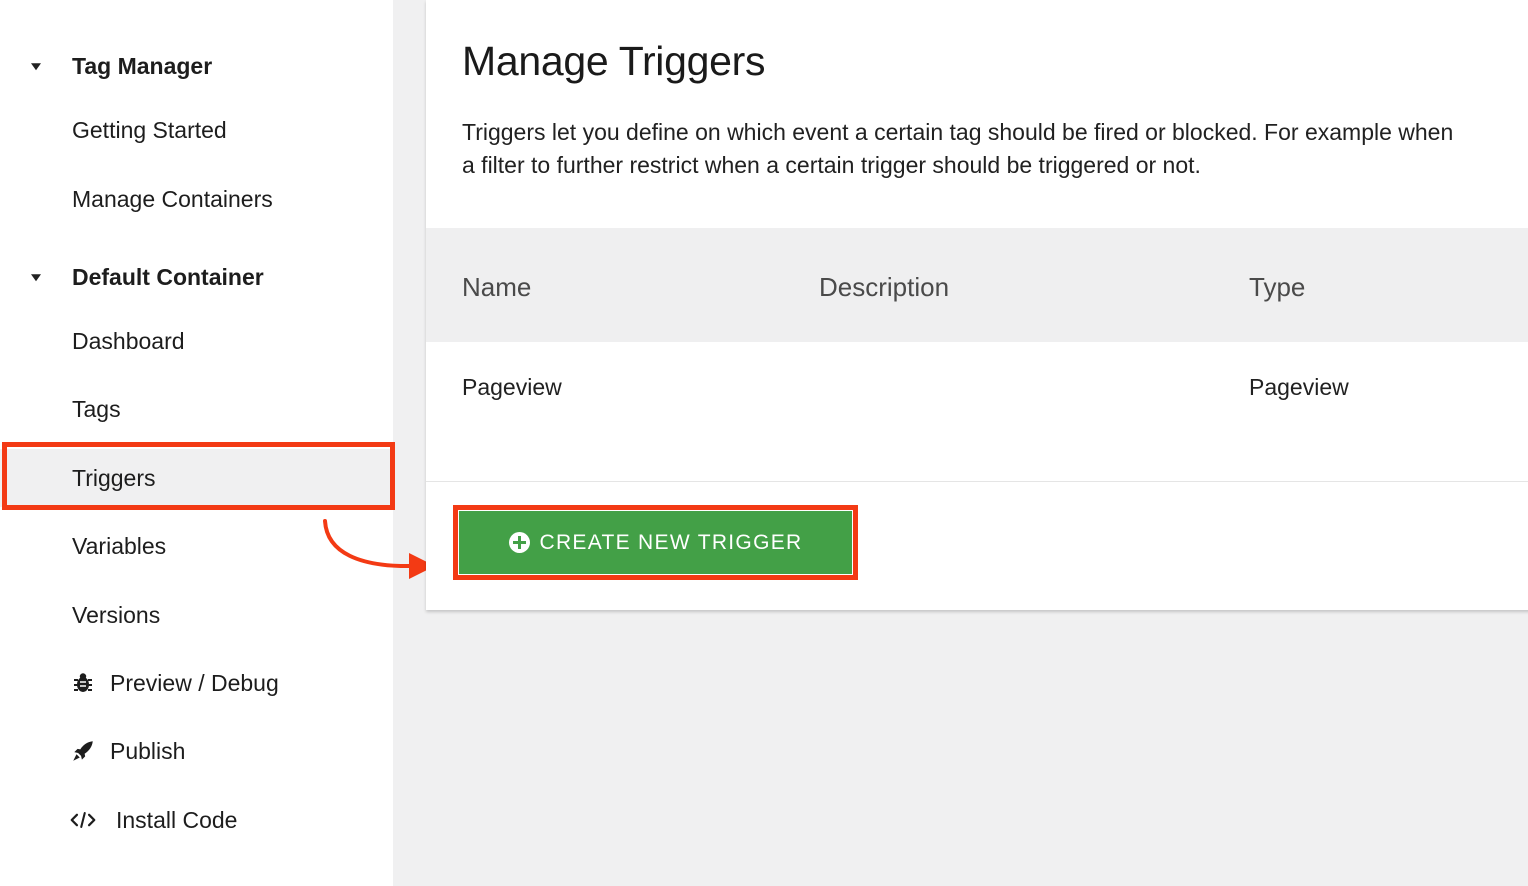 The image size is (1528, 886). I want to click on sidebar-item-label: Versions, so click(116, 614).